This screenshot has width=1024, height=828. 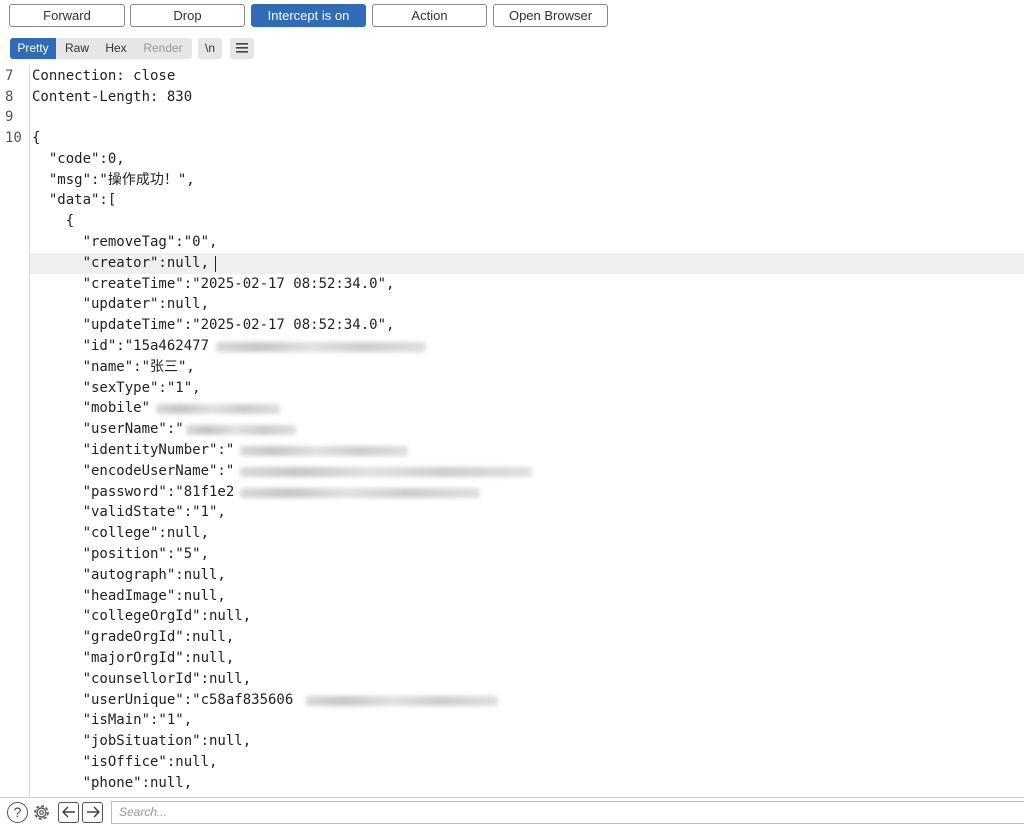 I want to click on intercept-toggle-button: Intercept is on, so click(x=308, y=15).